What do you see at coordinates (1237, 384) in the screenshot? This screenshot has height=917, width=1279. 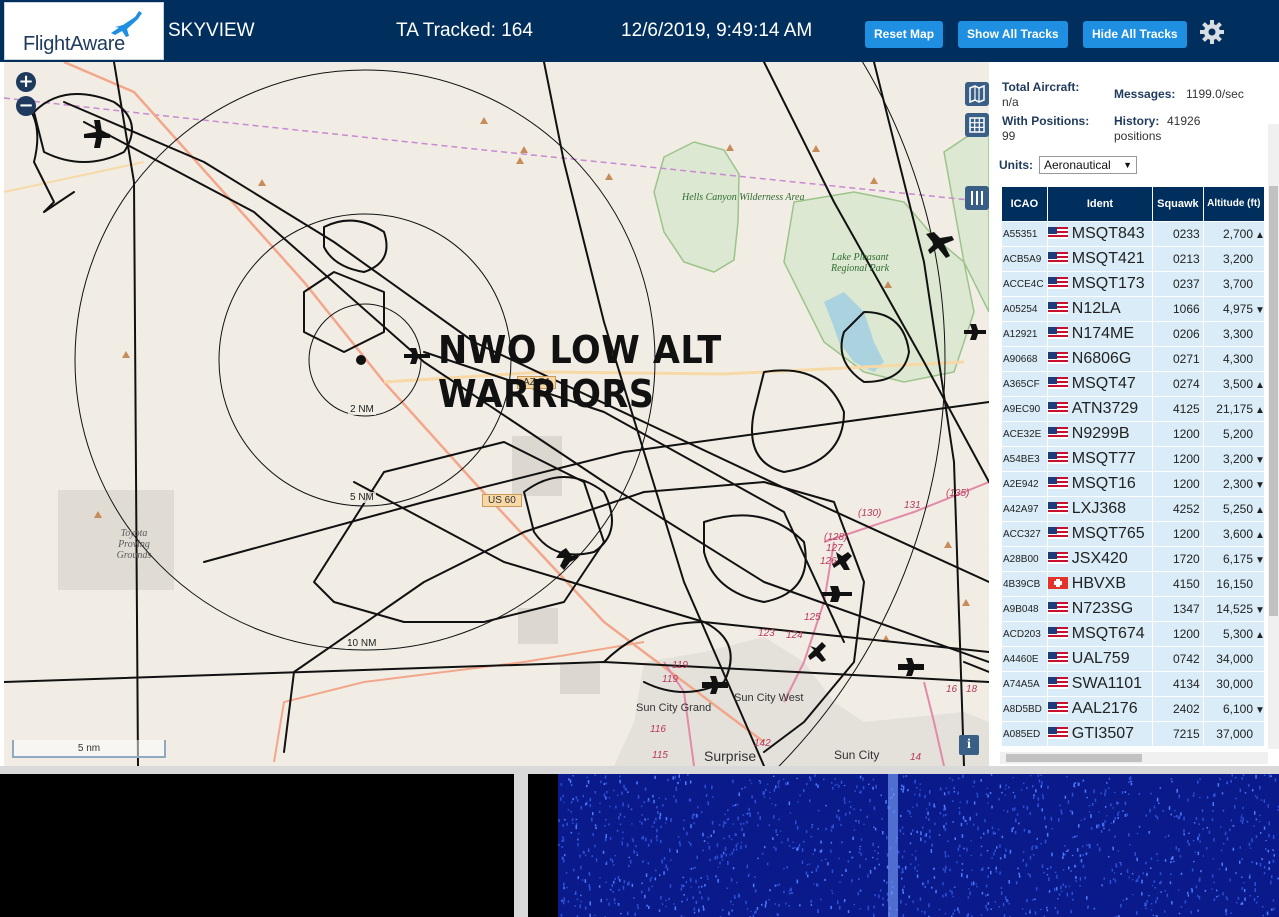 I see `altitude-text: 3,500` at bounding box center [1237, 384].